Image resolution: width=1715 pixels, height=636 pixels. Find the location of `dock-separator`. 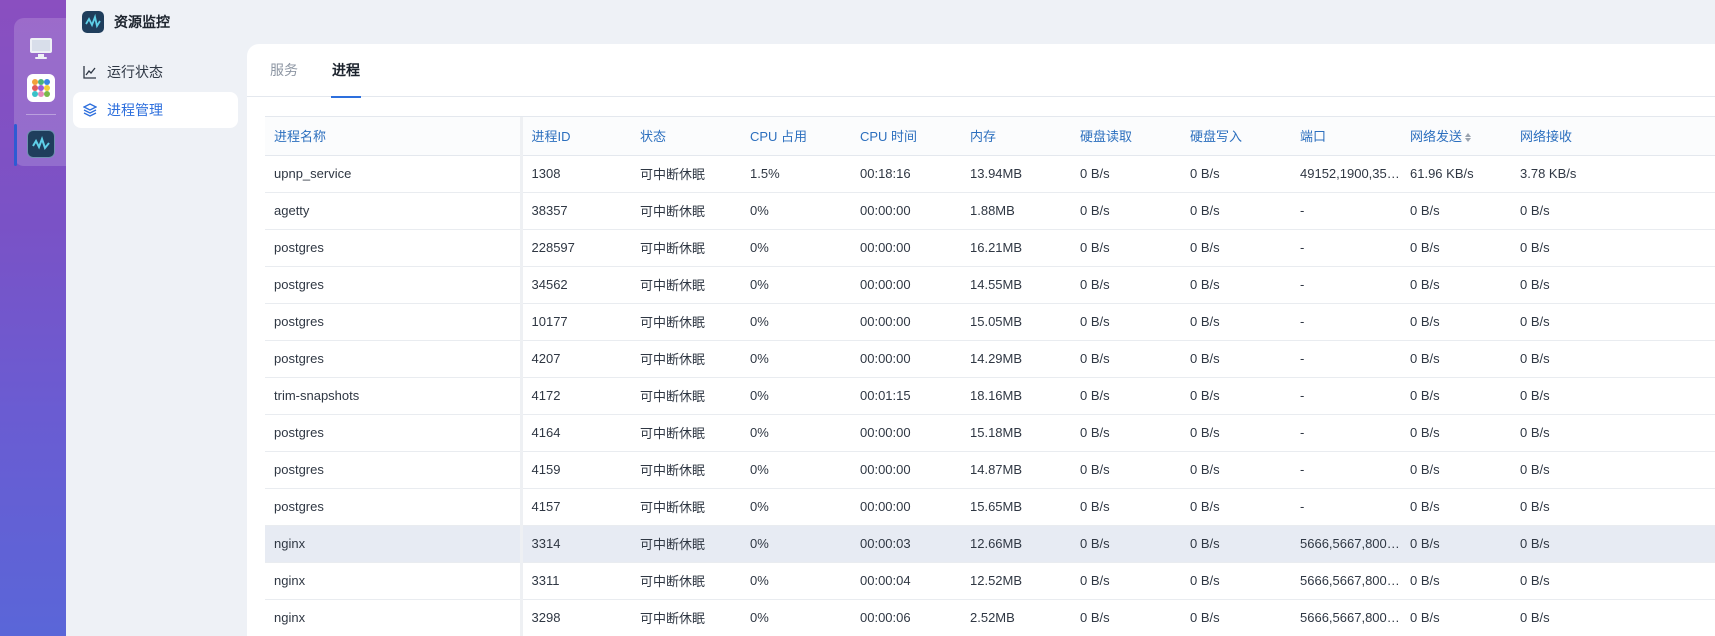

dock-separator is located at coordinates (41, 114).